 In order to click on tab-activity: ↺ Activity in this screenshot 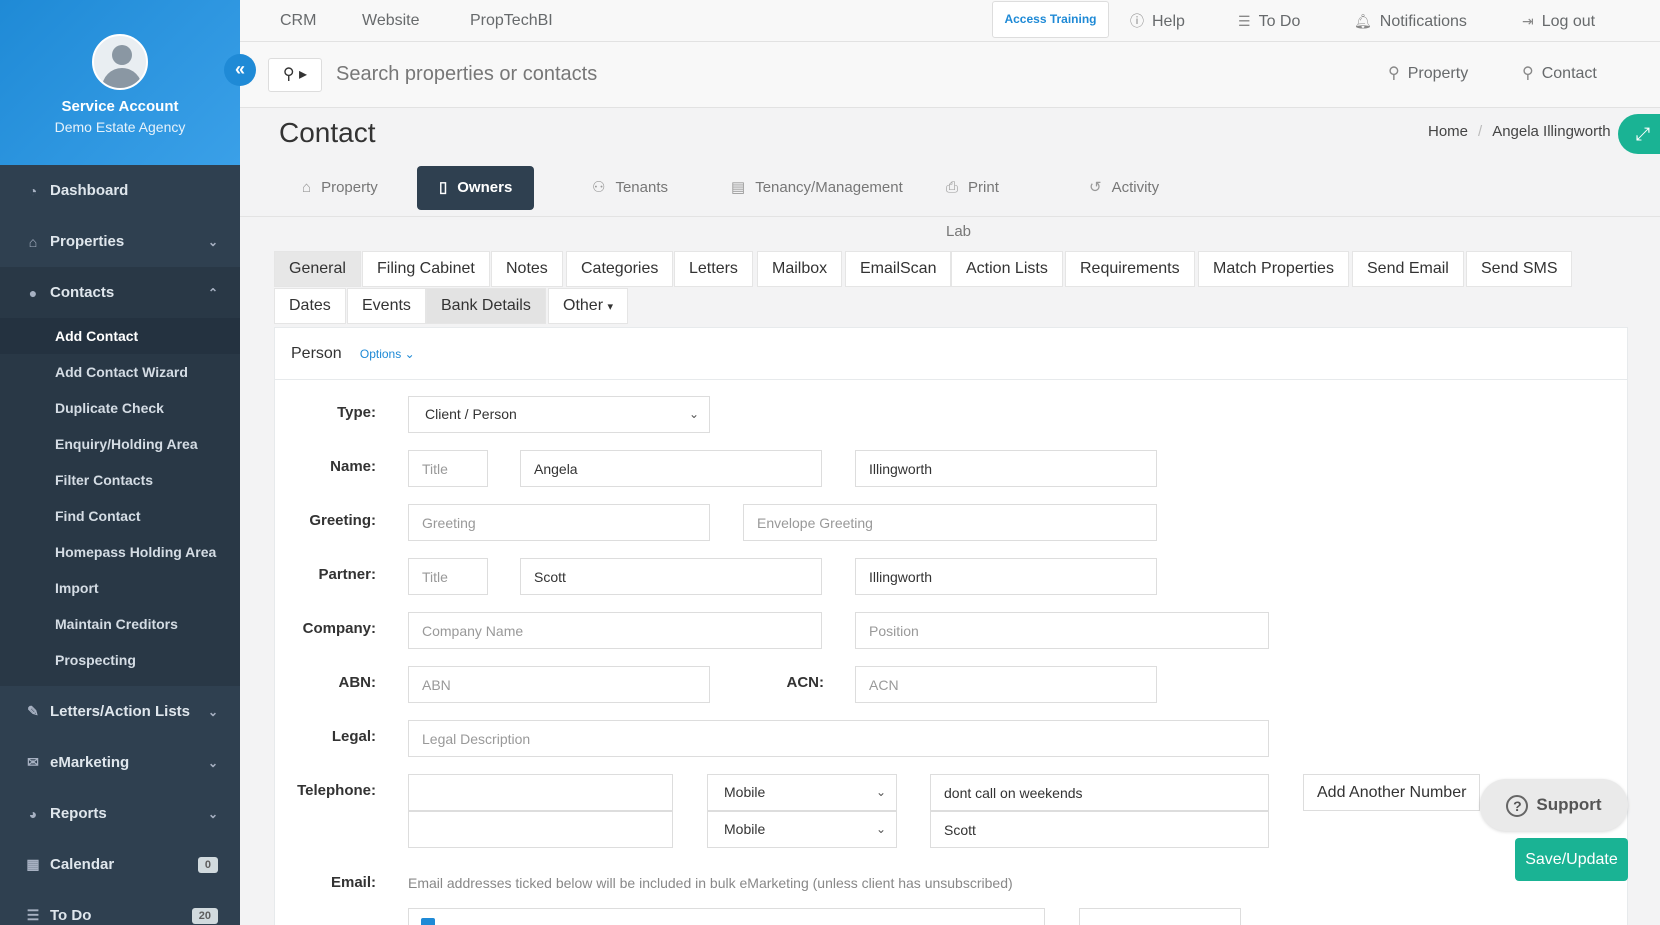, I will do `click(1124, 188)`.